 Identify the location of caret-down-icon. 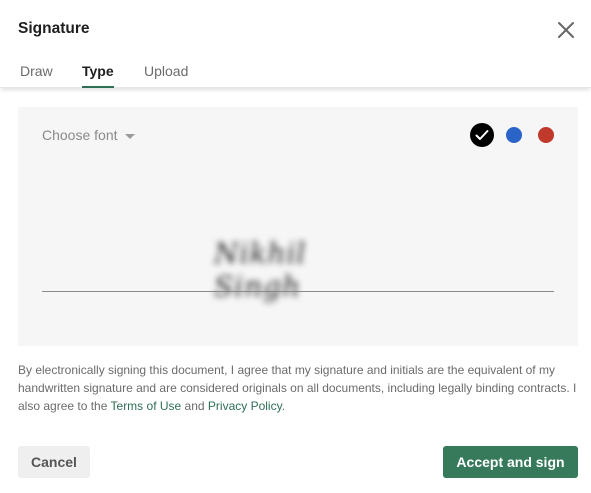
(129, 136).